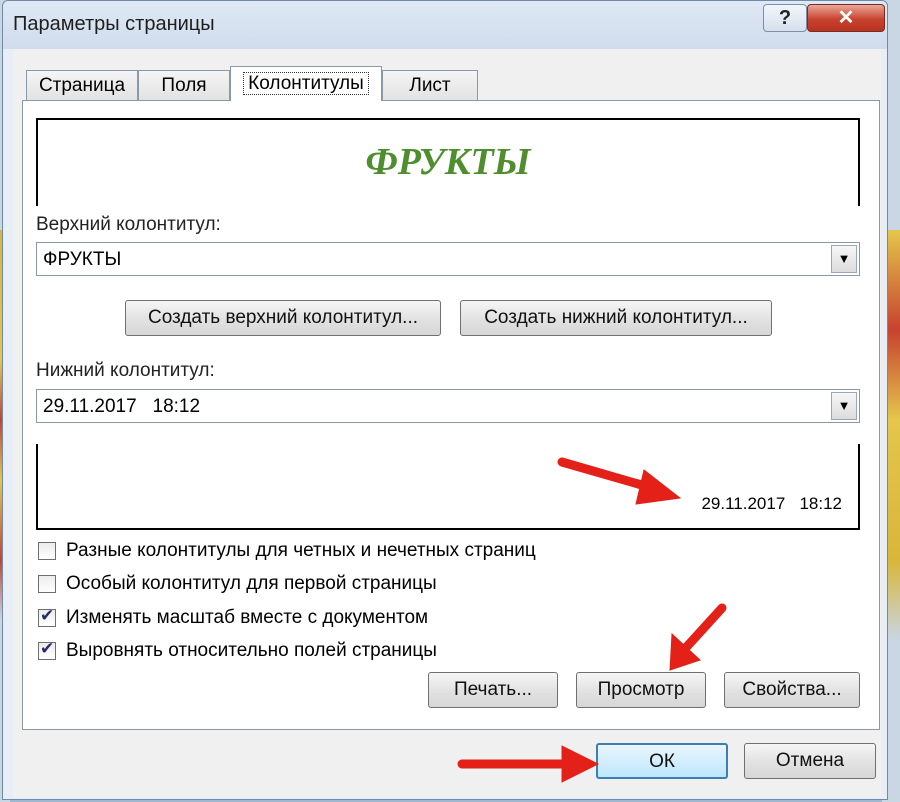 The width and height of the screenshot is (900, 802). What do you see at coordinates (810, 761) in the screenshot?
I see `cancel-button: Отмена` at bounding box center [810, 761].